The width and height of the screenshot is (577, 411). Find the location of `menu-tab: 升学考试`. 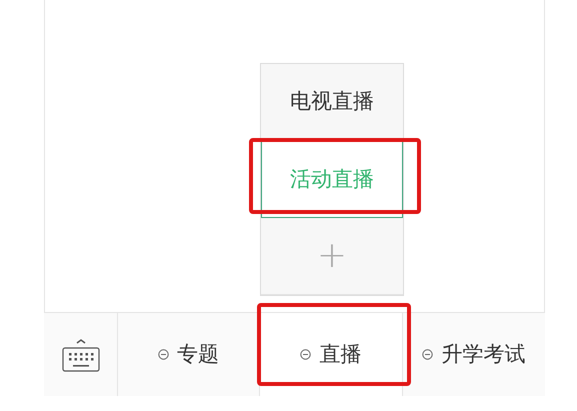

menu-tab: 升学考试 is located at coordinates (473, 354).